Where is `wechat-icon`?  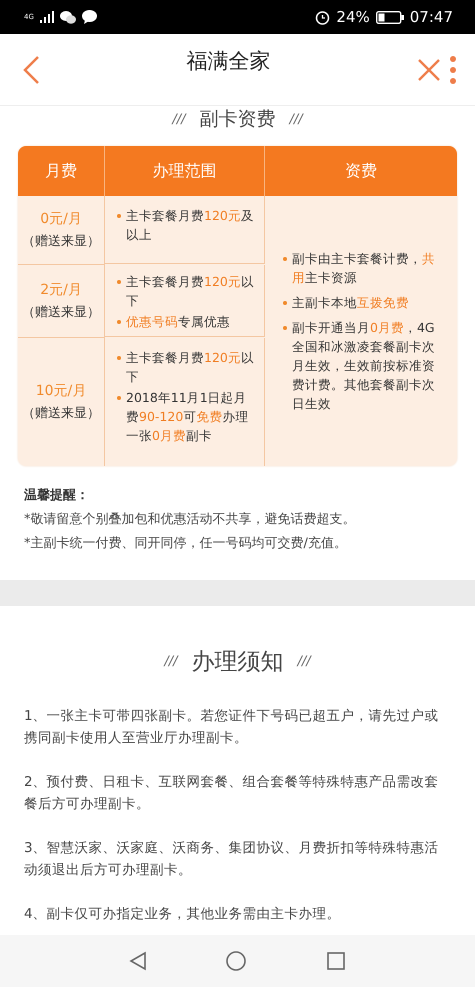
wechat-icon is located at coordinates (68, 17).